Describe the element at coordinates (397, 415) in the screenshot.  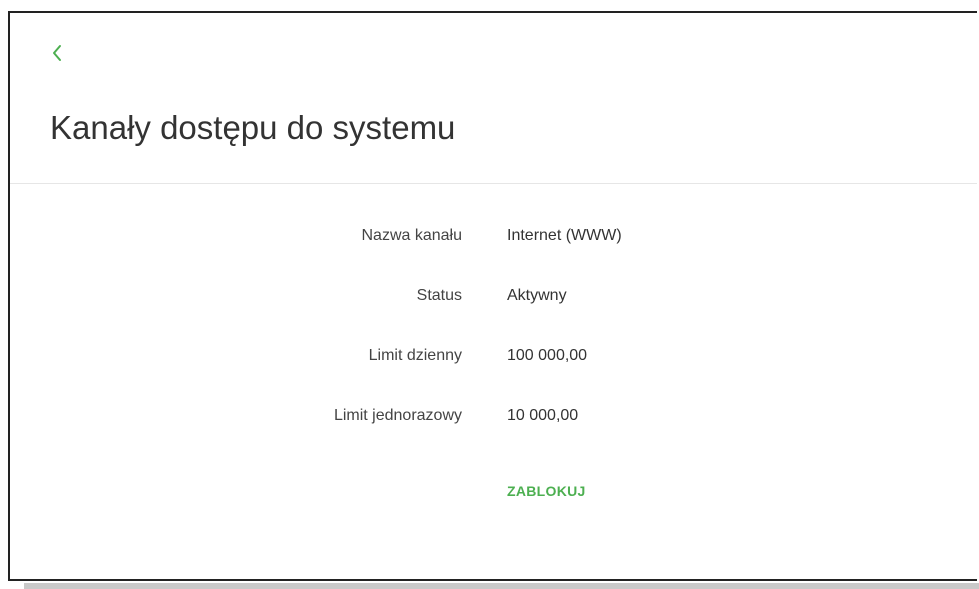
I see `single-limit-label: Limit jednorazowy` at that location.